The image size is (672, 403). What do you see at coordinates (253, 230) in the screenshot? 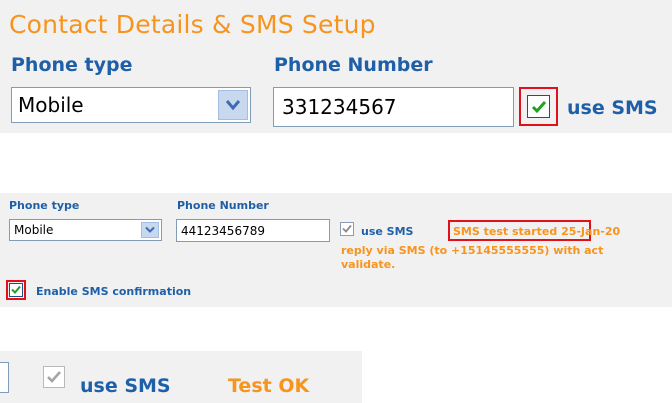
I see `phone-number-input: 44123456789` at bounding box center [253, 230].